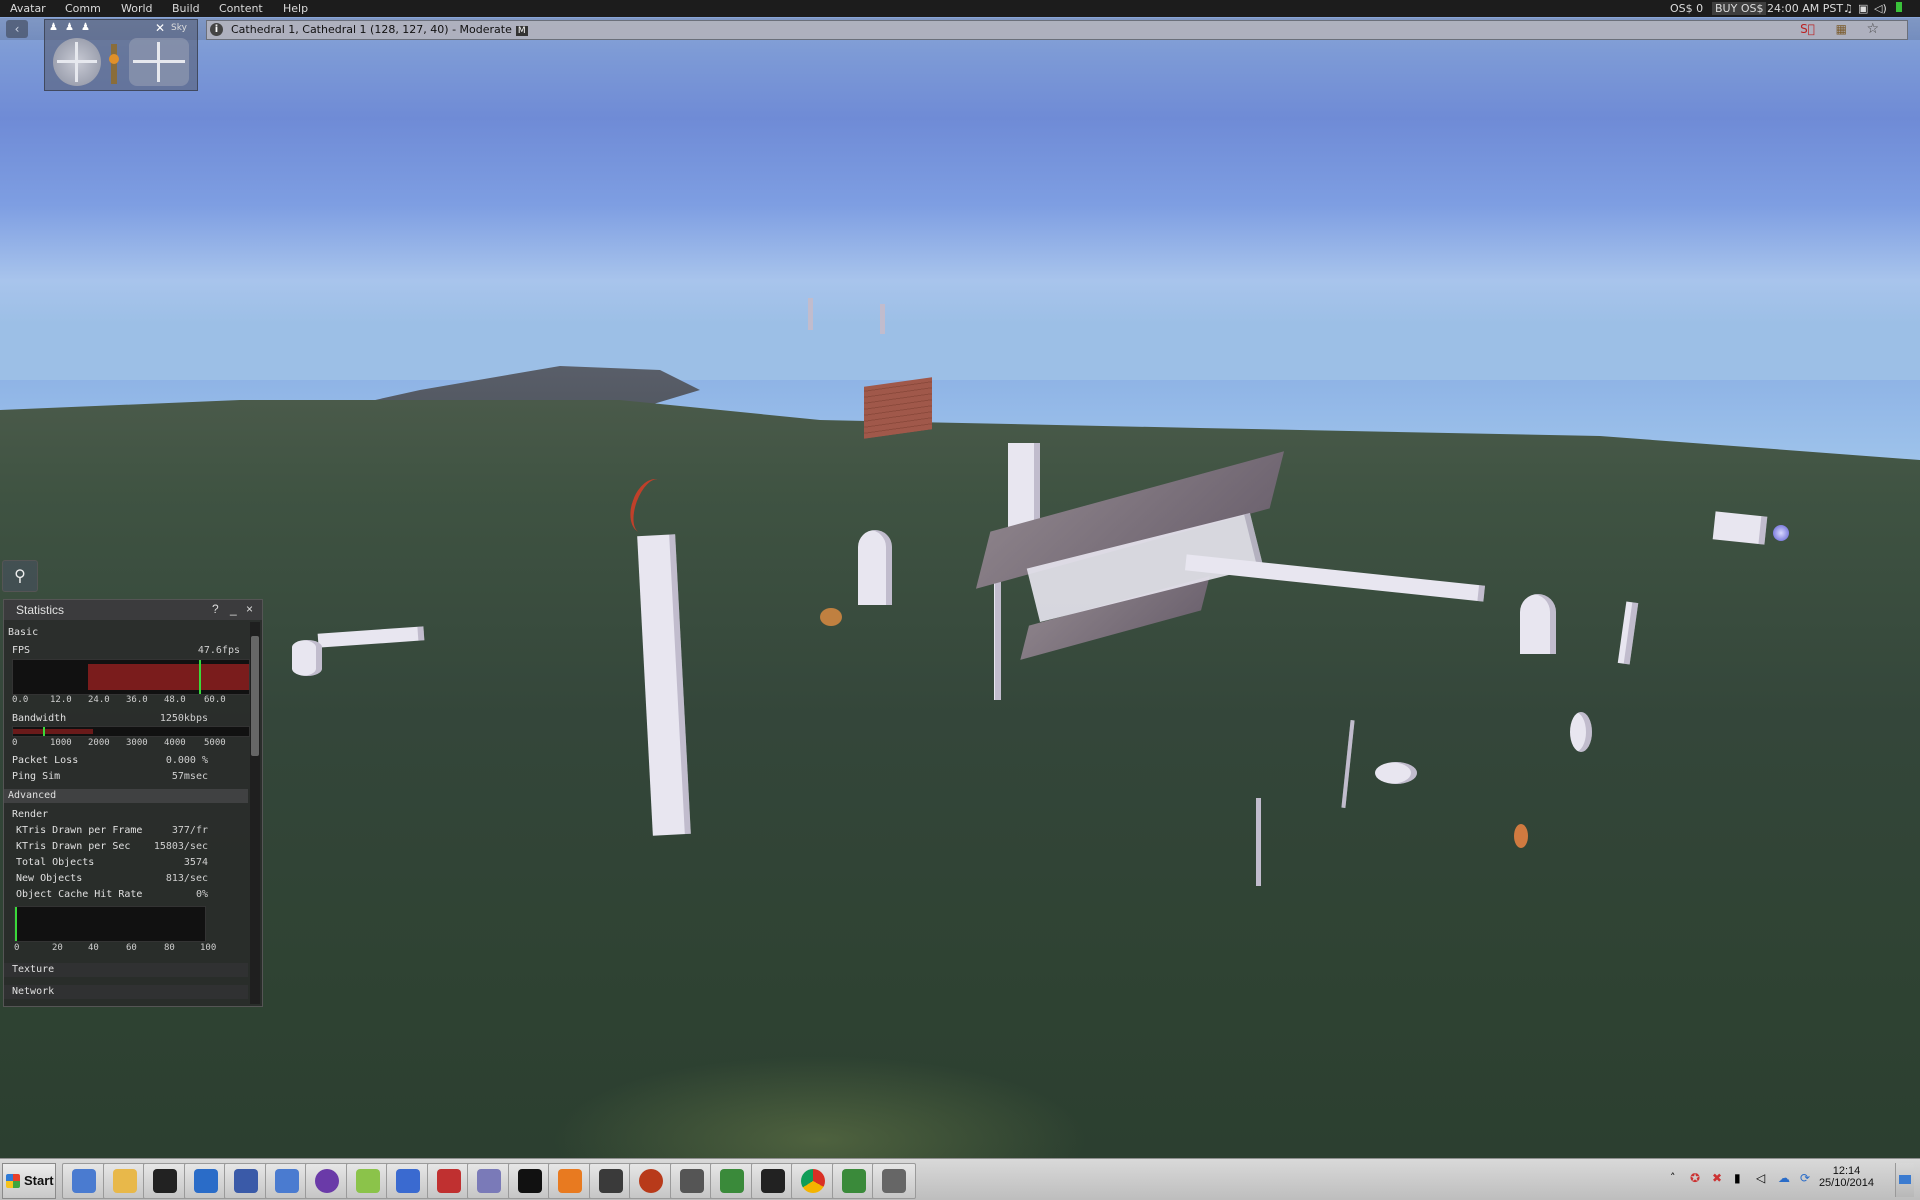  Describe the element at coordinates (1899, 7) in the screenshot. I see `network-status-icon` at that location.